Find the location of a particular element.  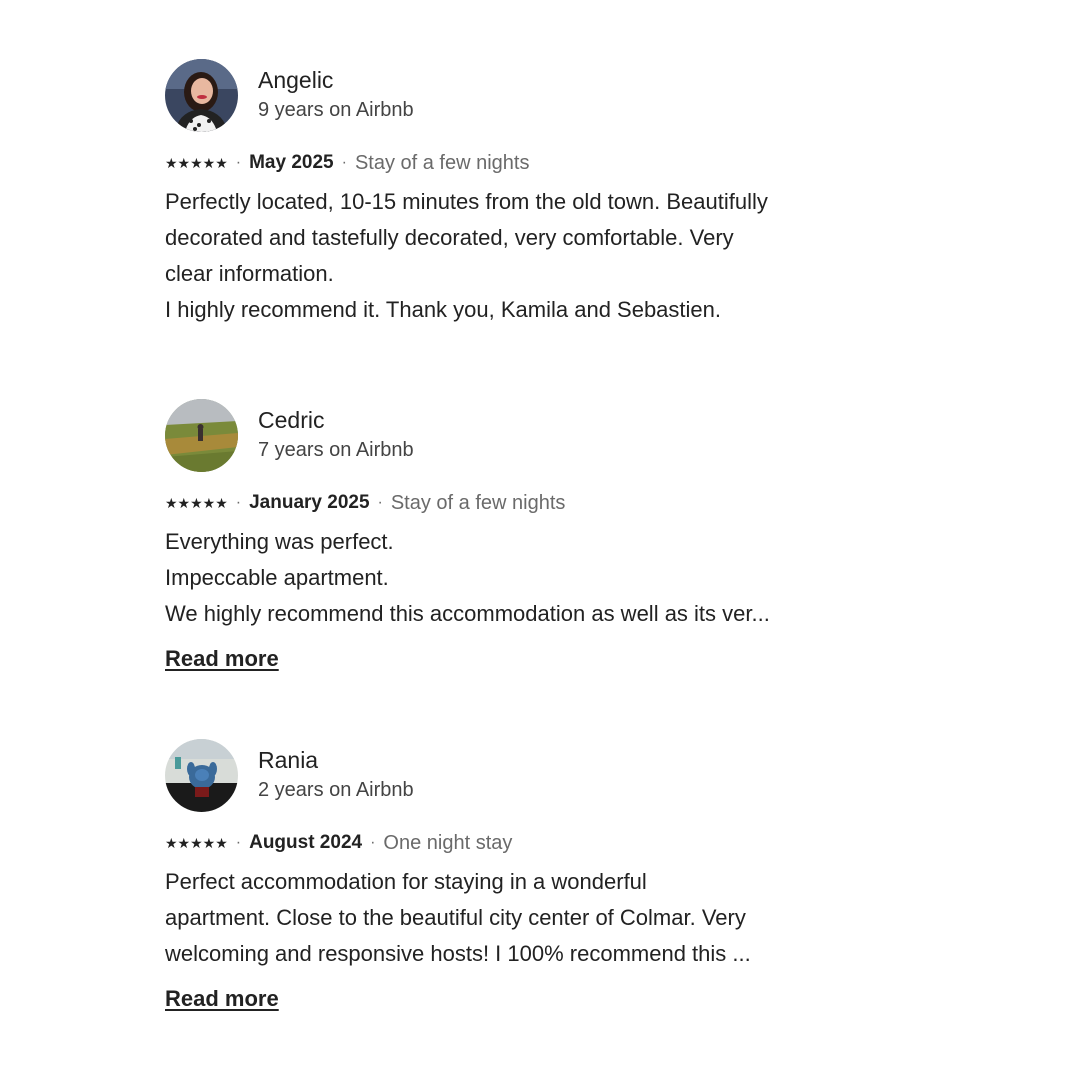

review-date: January 2025 is located at coordinates (309, 502).